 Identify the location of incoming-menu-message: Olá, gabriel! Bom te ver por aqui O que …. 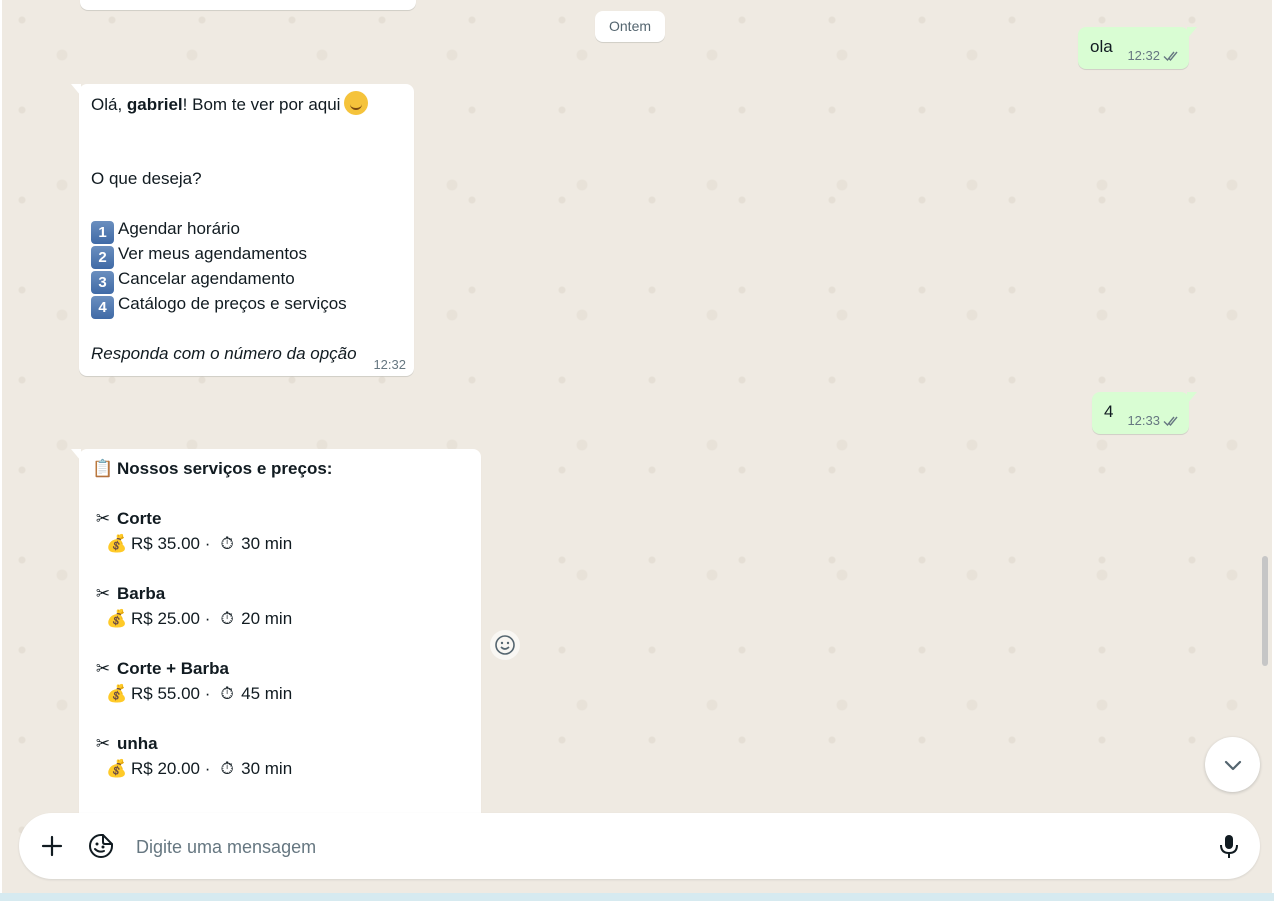
(242, 230).